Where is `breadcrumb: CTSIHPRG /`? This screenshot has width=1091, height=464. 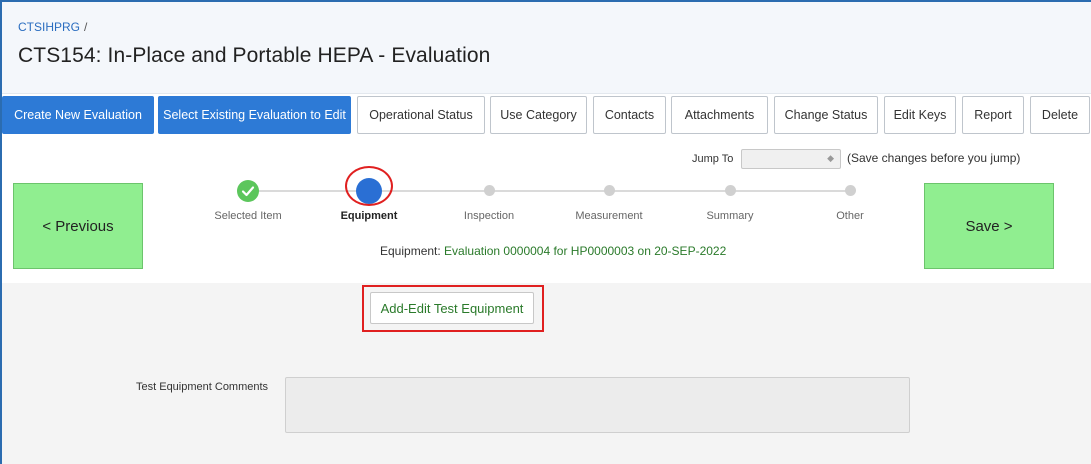 breadcrumb: CTSIHPRG / is located at coordinates (52, 27).